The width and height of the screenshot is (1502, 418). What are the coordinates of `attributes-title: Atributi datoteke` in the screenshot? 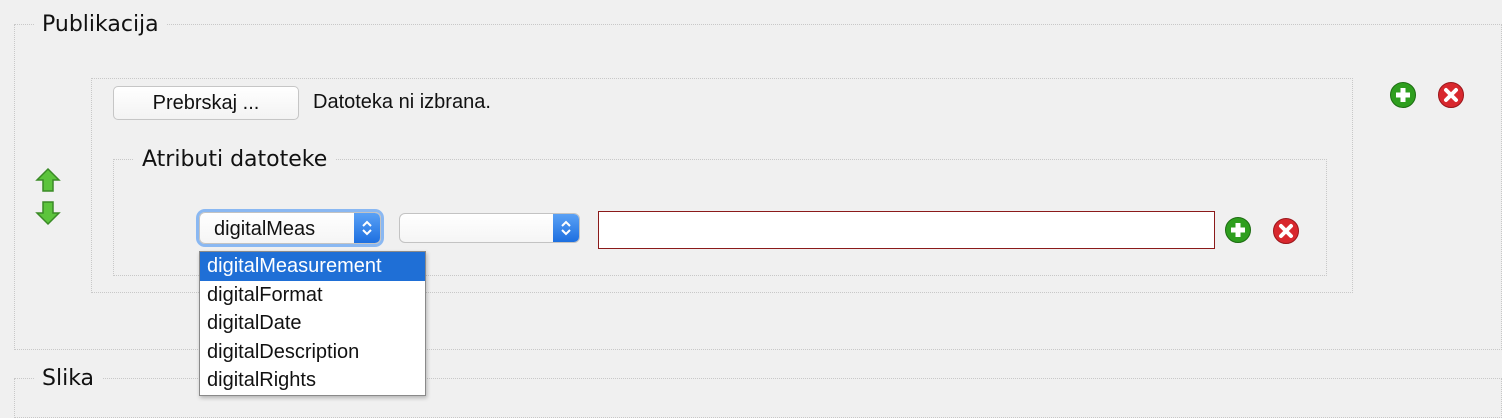 It's located at (235, 160).